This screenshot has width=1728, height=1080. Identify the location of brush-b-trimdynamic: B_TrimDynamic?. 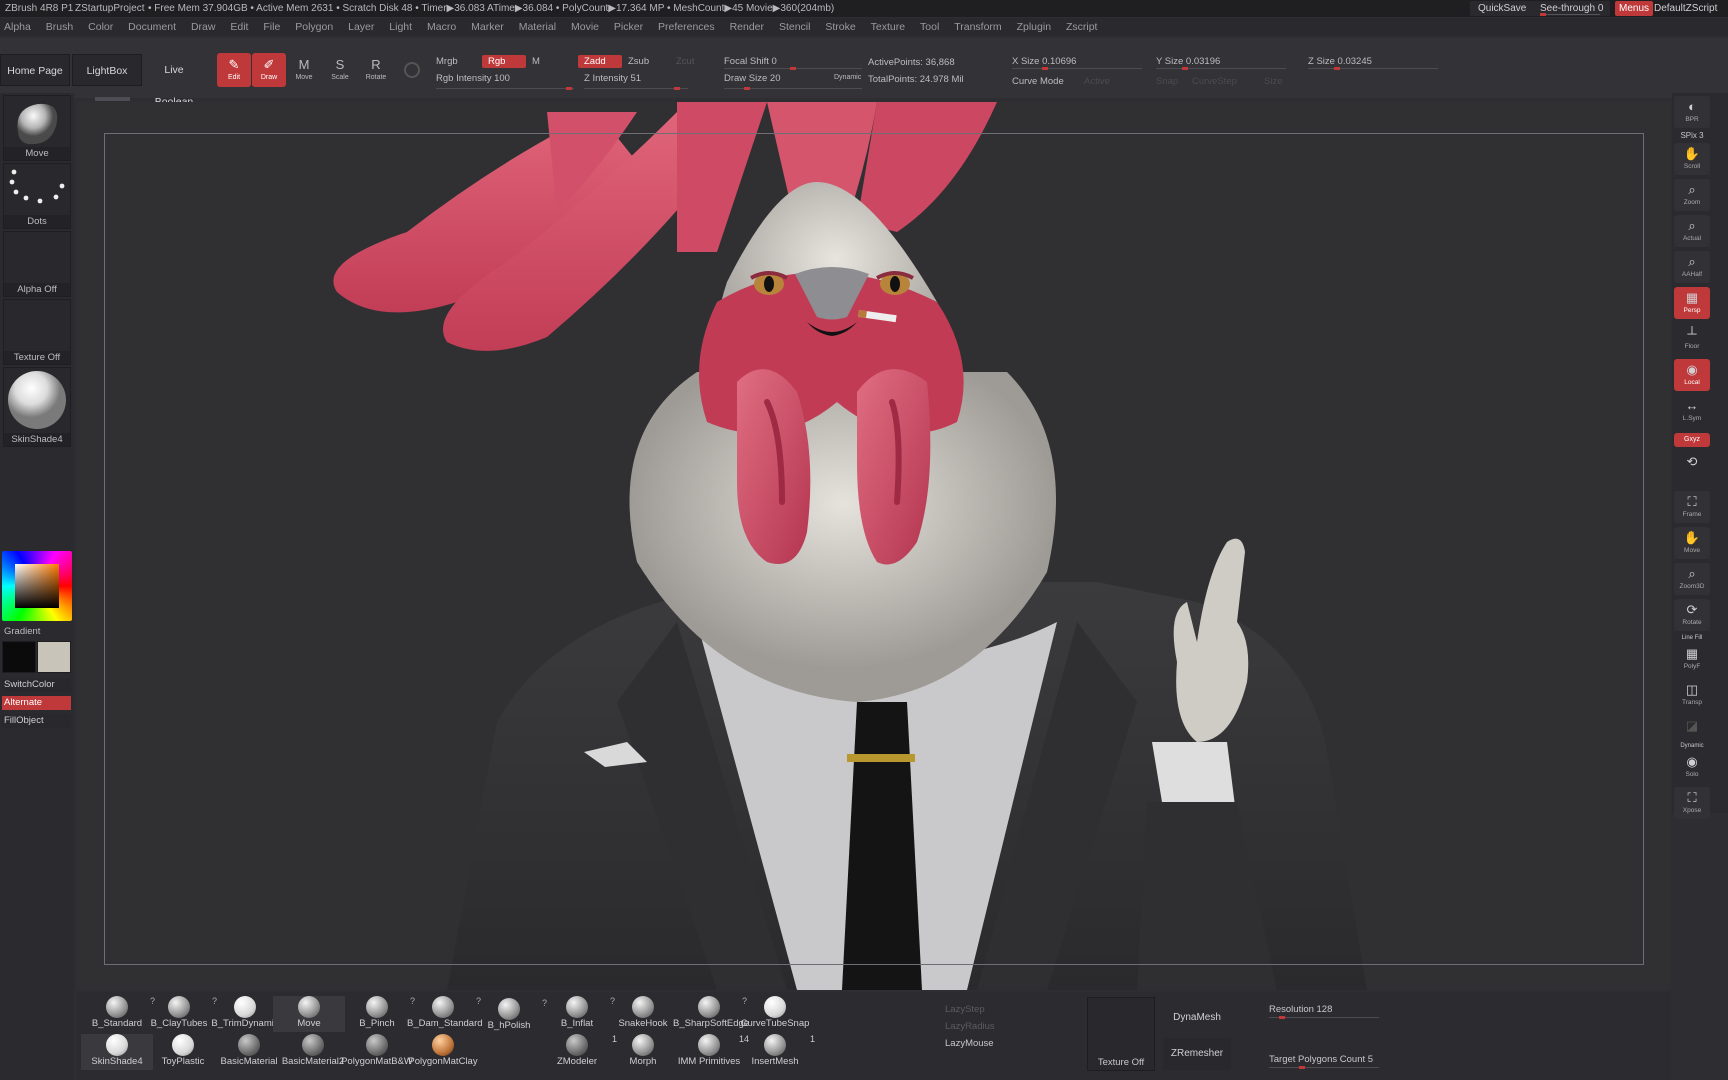
(246, 1014).